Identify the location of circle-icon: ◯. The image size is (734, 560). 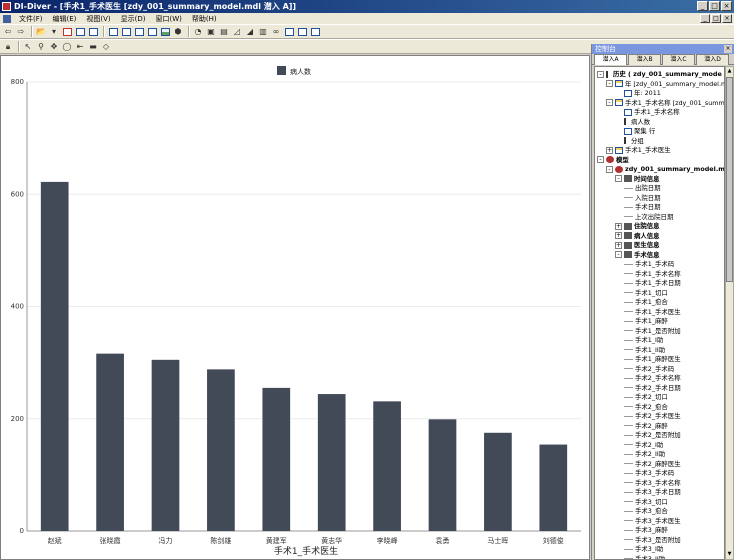
(67, 46).